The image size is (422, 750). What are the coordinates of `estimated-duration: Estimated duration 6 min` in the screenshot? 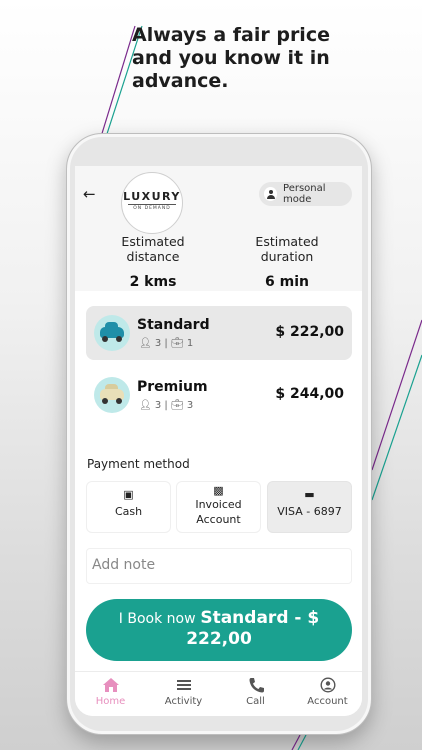 It's located at (287, 262).